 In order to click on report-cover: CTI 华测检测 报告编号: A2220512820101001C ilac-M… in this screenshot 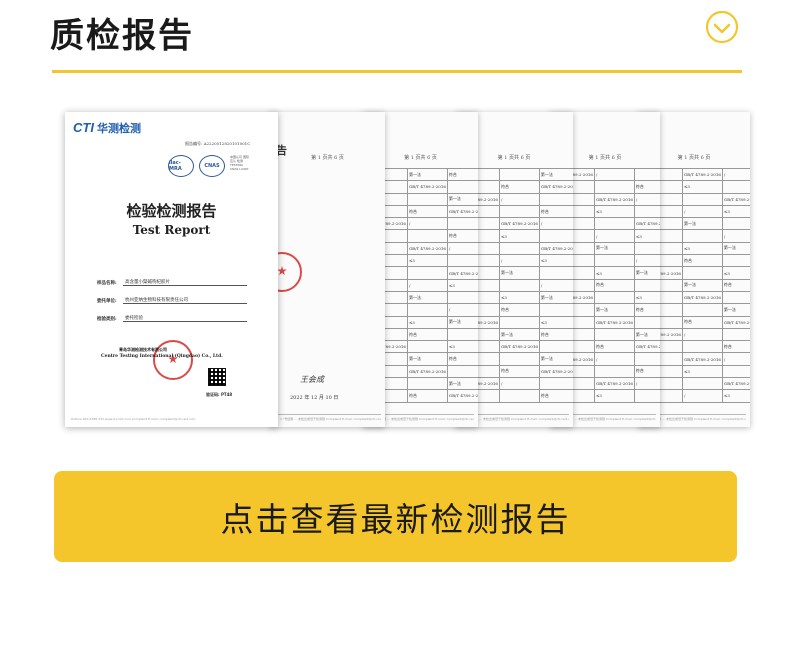, I will do `click(171, 269)`.